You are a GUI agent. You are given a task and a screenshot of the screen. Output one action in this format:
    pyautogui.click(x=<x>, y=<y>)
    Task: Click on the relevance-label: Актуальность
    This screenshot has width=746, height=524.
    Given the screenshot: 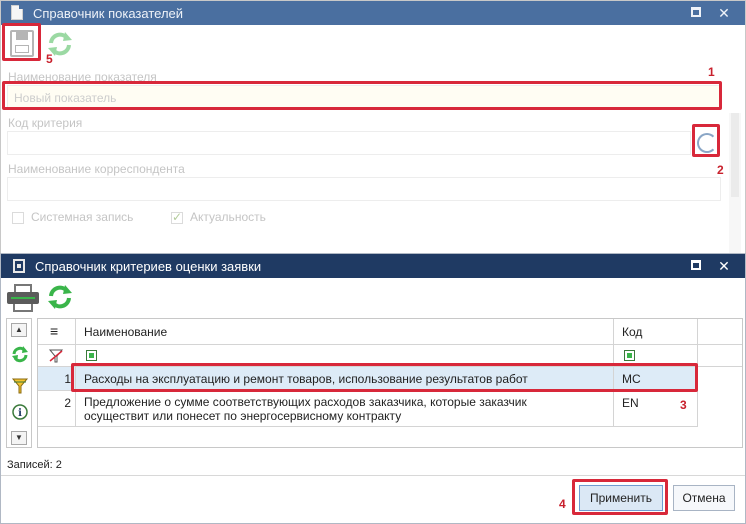 What is the action you would take?
    pyautogui.click(x=228, y=217)
    